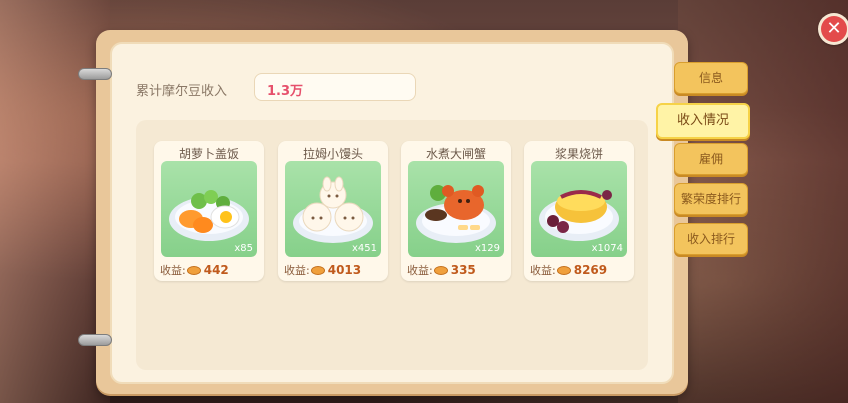  I want to click on dish-name: 水煮大闸蟹, so click(455, 154).